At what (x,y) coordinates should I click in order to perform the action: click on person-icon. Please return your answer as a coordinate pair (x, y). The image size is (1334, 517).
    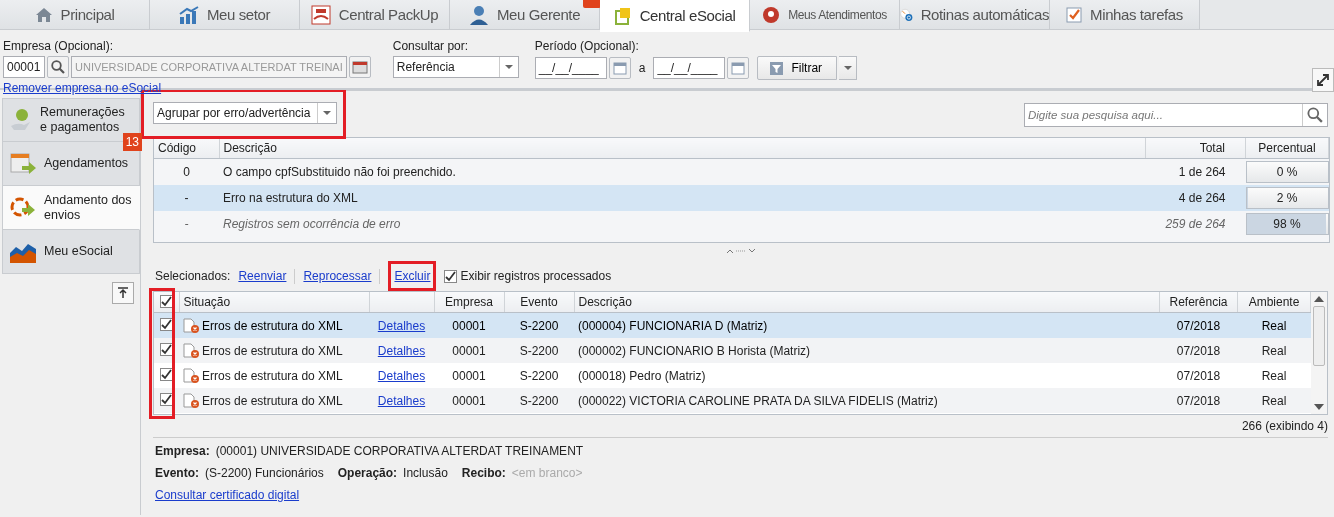
    Looking at the image, I should click on (478, 14).